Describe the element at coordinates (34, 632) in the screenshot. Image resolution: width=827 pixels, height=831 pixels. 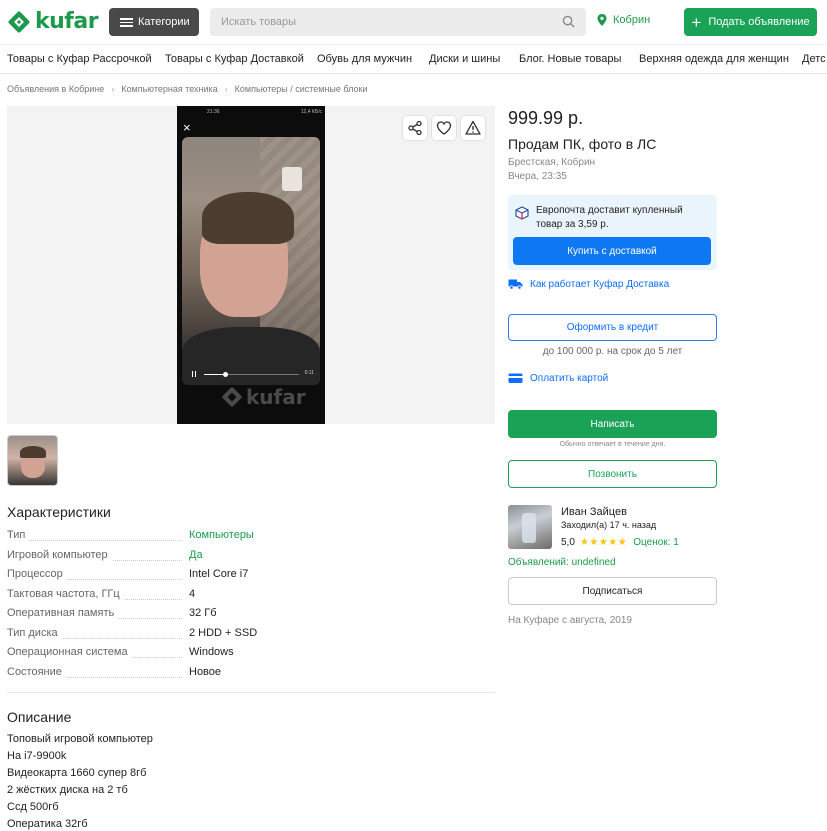
I see `spec-name: Тип диска` at that location.